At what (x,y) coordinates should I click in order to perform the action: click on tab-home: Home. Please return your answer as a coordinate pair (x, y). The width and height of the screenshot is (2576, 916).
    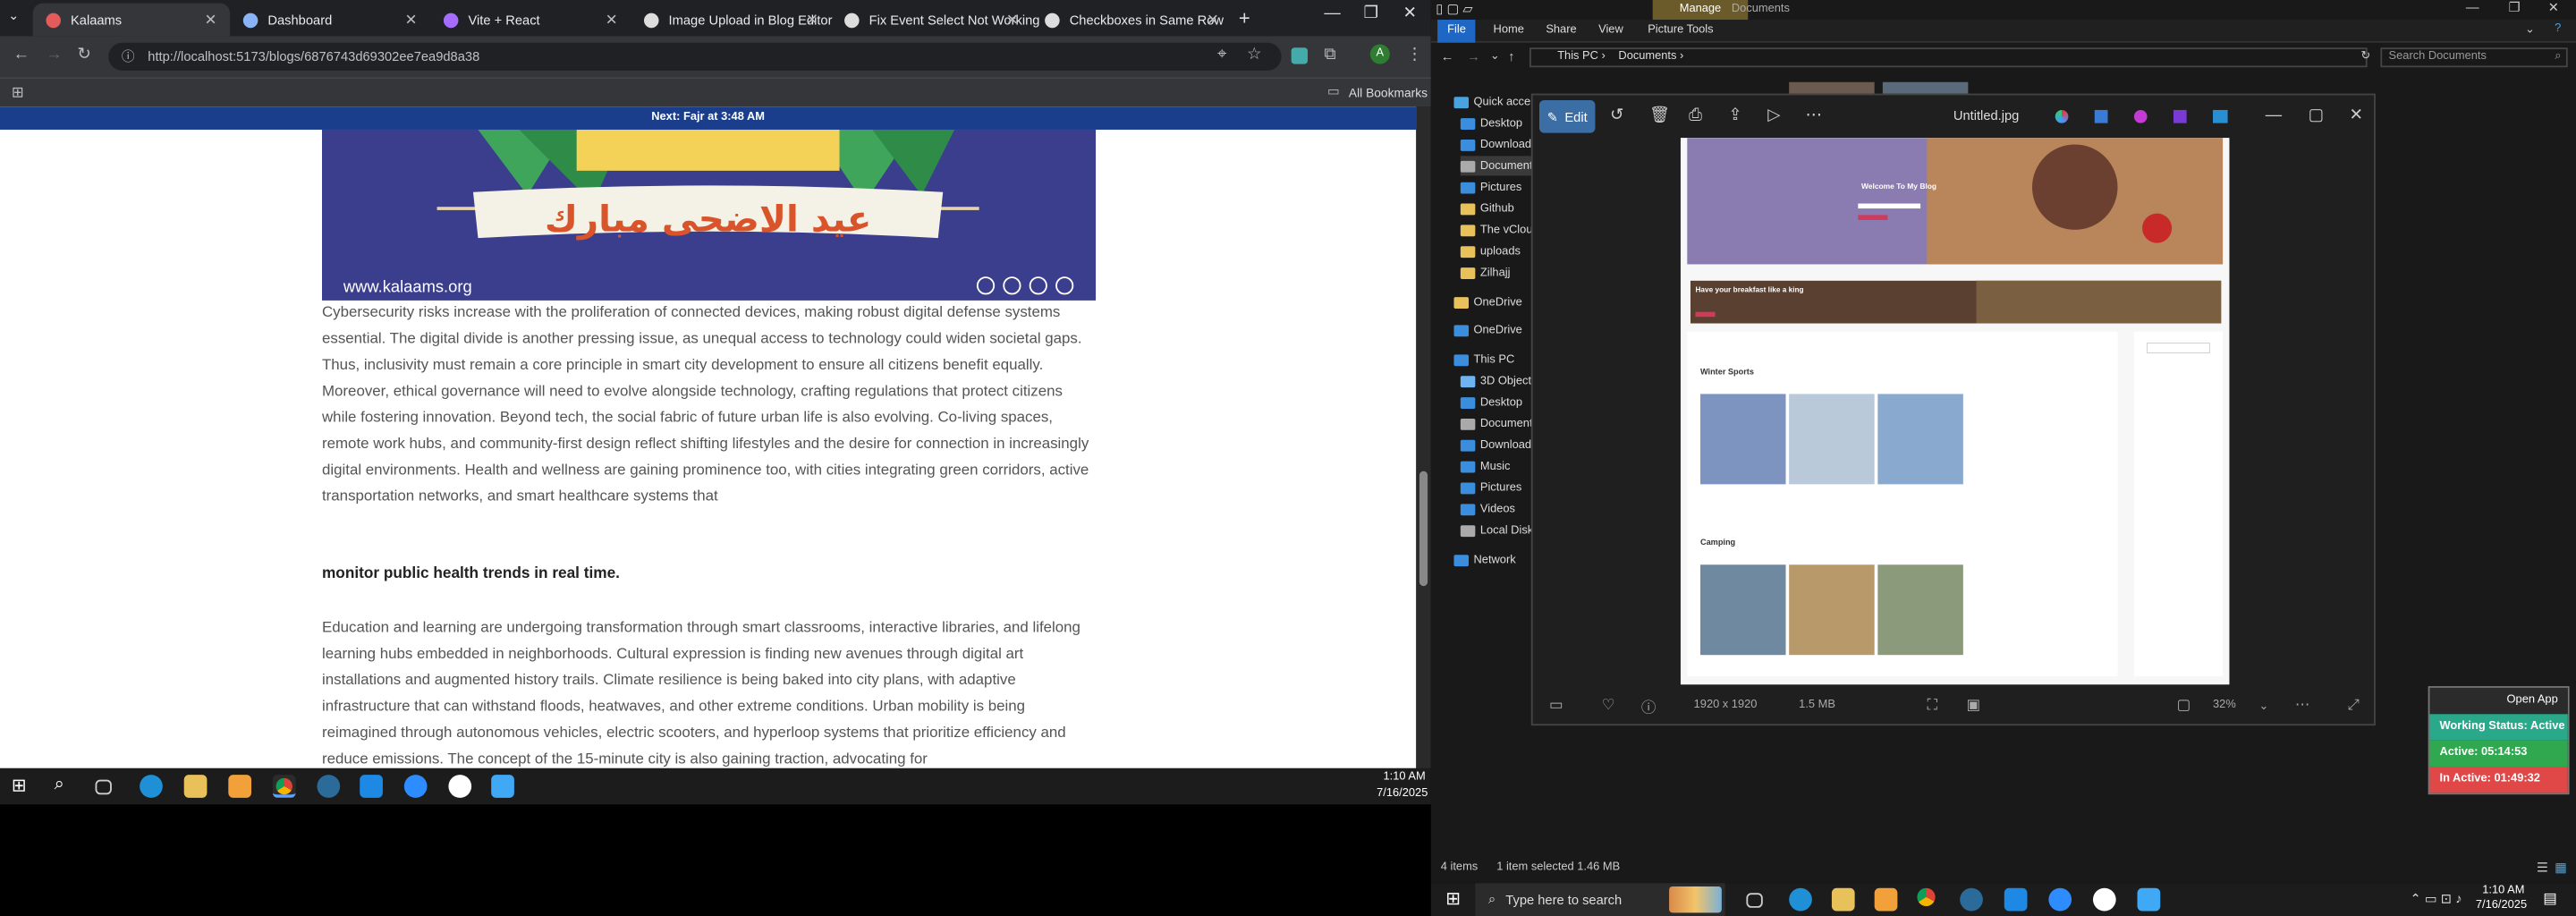
    Looking at the image, I should click on (1509, 31).